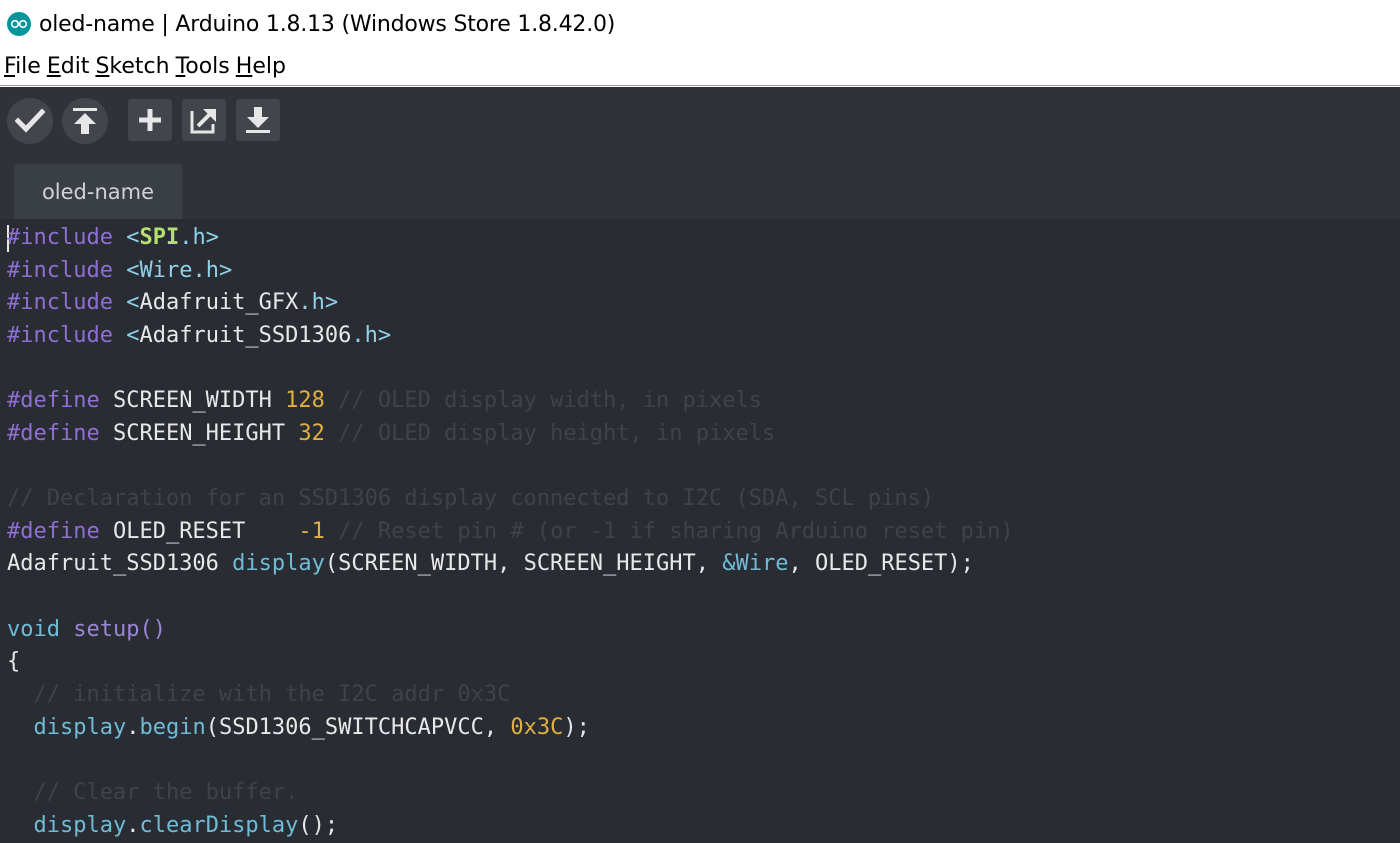  I want to click on menu-mnemonic: H, so click(244, 66).